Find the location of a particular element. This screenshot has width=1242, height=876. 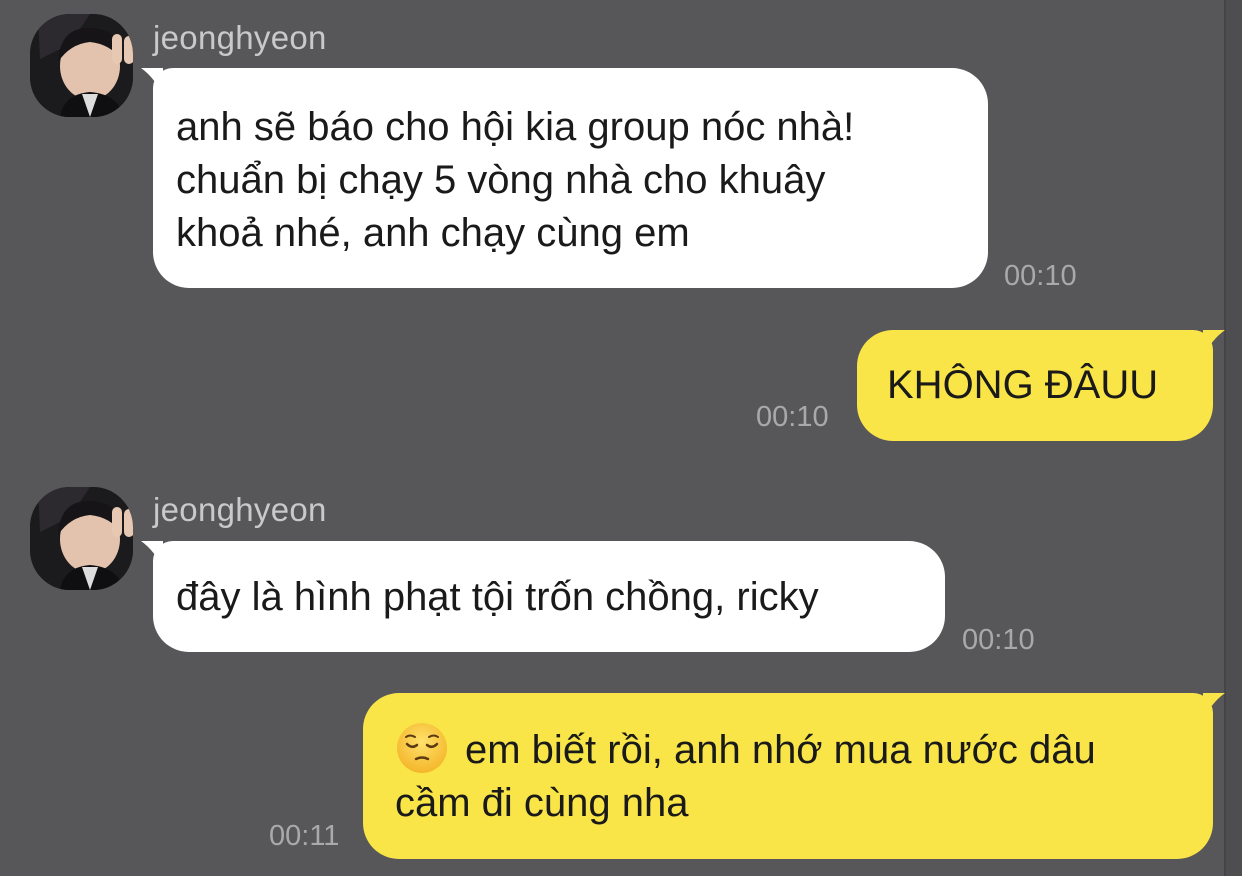

message-bubble-outgoing: KHÔNG ĐÂUU is located at coordinates (1041, 385).